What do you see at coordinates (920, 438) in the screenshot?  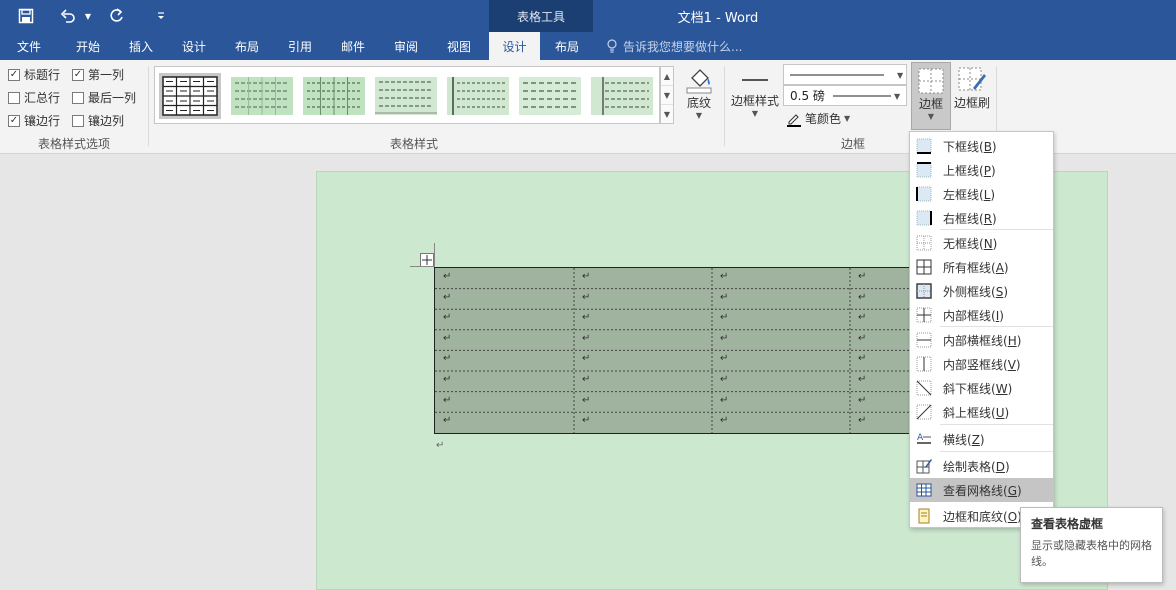 I see `svg-text: A` at bounding box center [920, 438].